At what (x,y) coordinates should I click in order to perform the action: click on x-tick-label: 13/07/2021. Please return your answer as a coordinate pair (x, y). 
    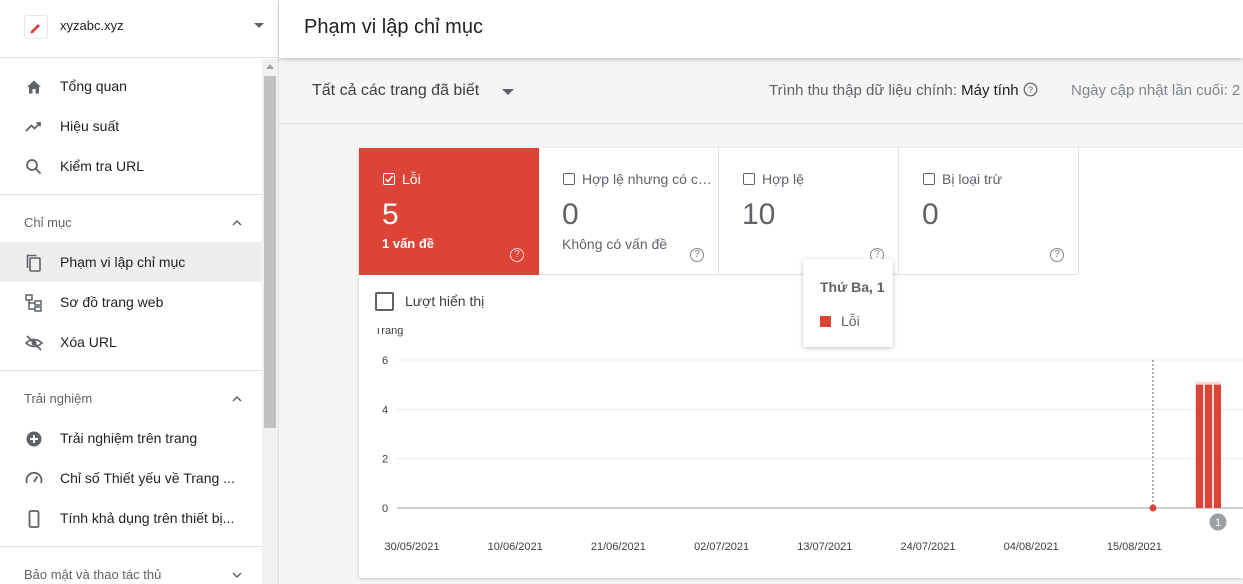
    Looking at the image, I should click on (824, 547).